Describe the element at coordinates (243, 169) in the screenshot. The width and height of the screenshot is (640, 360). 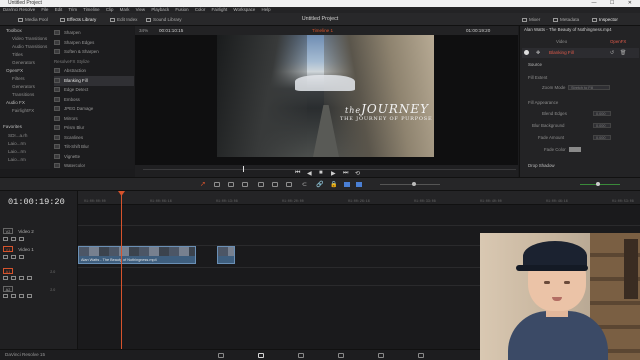
I see `scrubber-head` at that location.